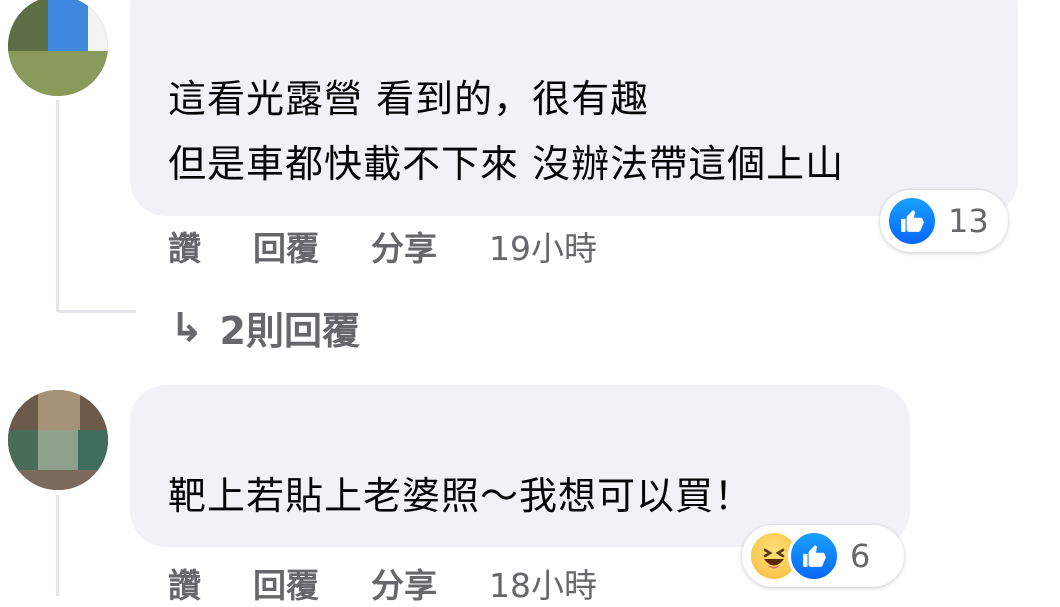  Describe the element at coordinates (543, 583) in the screenshot. I see `timestamp: 18小時` at that location.